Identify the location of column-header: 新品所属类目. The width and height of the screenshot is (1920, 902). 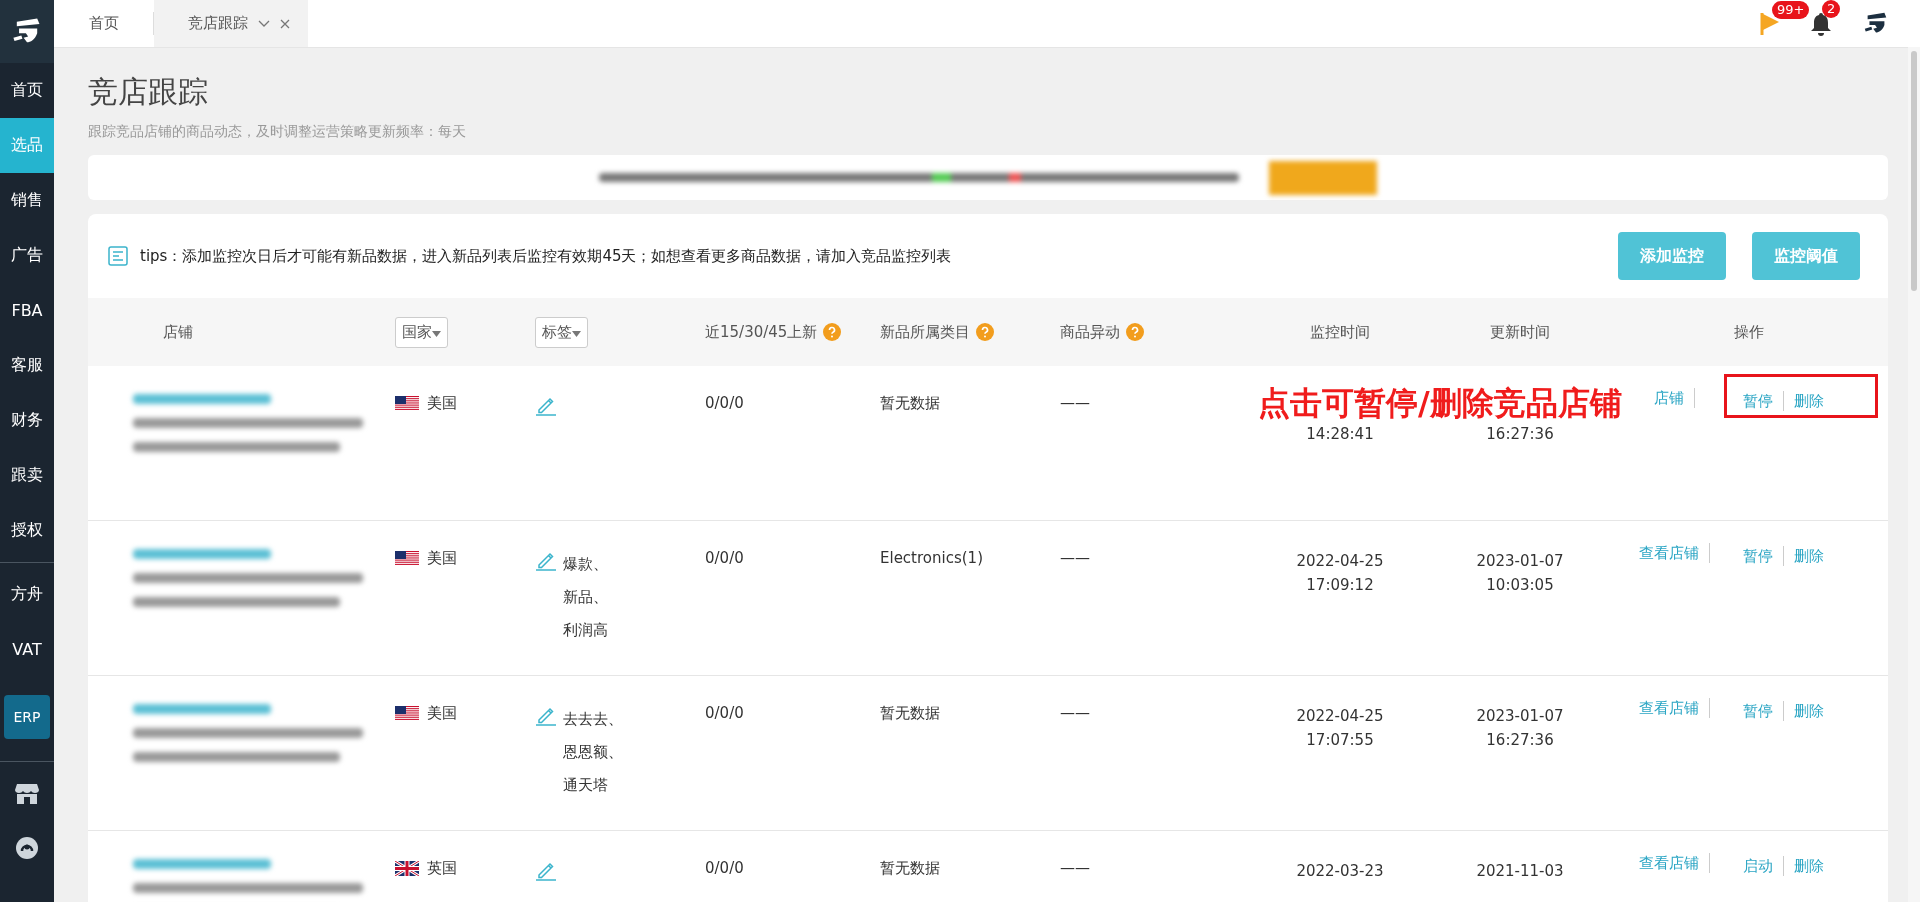
(925, 332).